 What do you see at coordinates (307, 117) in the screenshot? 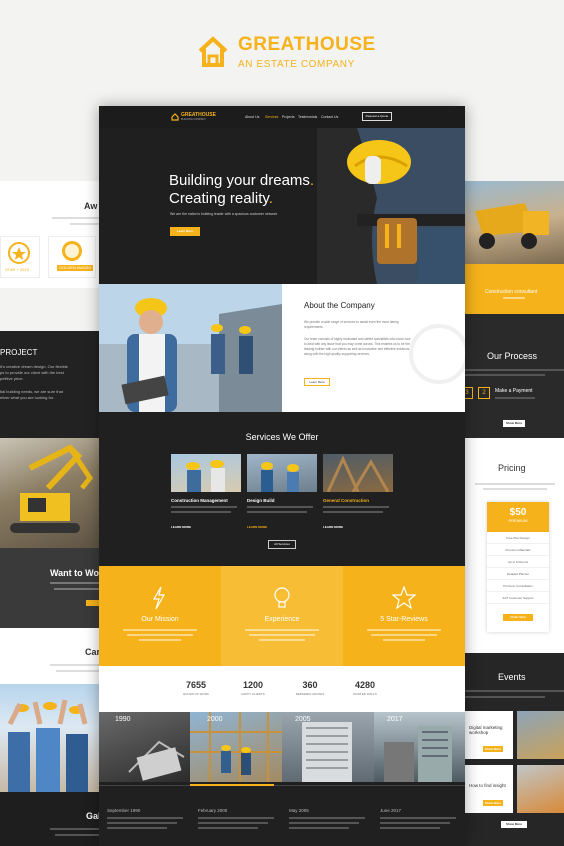
I see `nav-testimonials: Testimonials` at bounding box center [307, 117].